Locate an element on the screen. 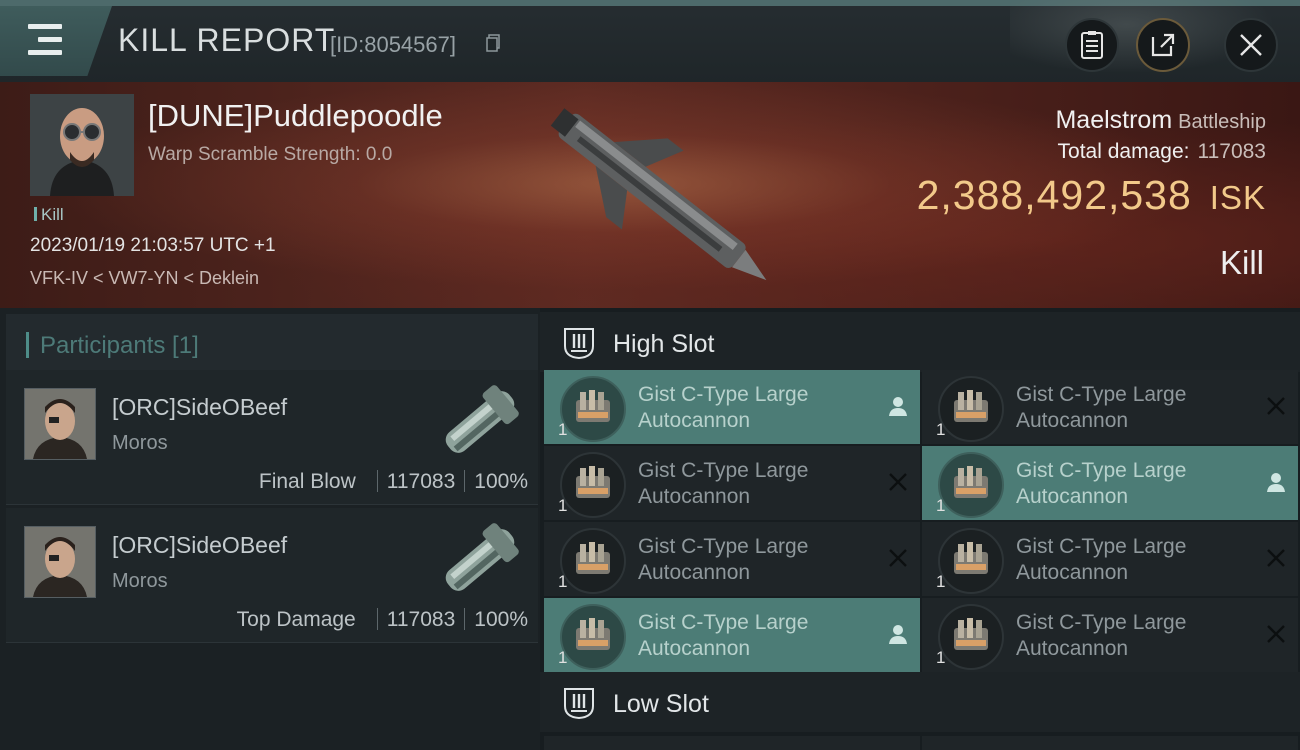 Image resolution: width=1300 pixels, height=750 pixels. ship-class: Battleship is located at coordinates (1222, 122).